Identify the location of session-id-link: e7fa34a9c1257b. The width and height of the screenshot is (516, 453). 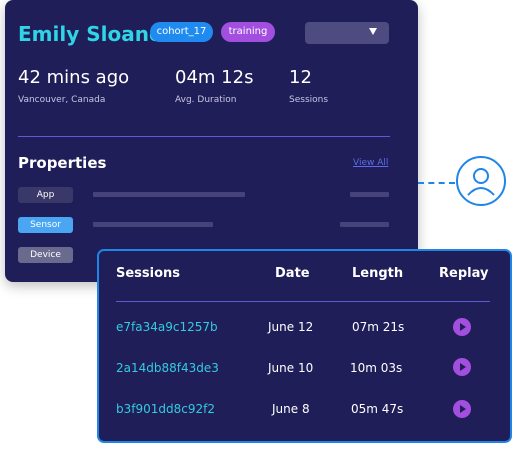
(167, 327).